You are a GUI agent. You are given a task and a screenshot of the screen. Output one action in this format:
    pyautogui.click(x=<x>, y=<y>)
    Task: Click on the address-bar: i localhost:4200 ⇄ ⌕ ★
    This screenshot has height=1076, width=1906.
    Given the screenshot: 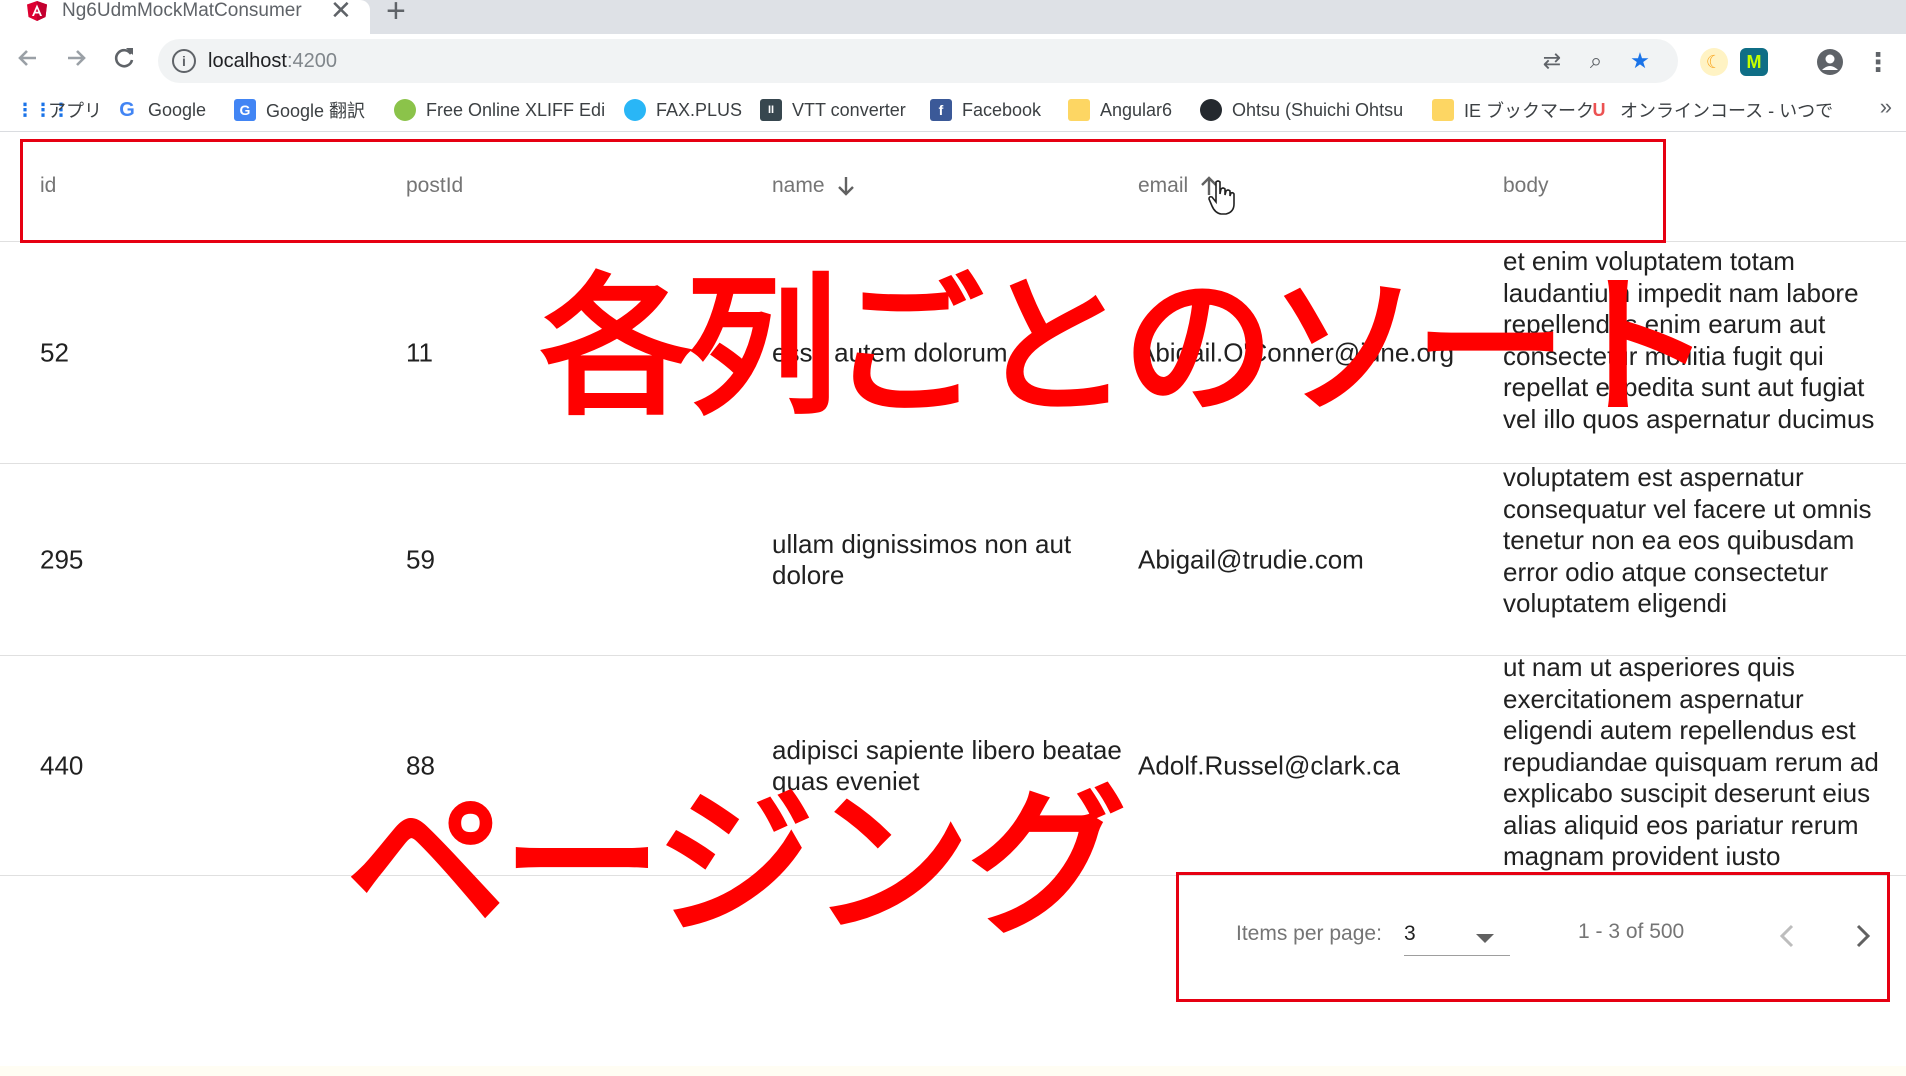 What is the action you would take?
    pyautogui.click(x=918, y=61)
    